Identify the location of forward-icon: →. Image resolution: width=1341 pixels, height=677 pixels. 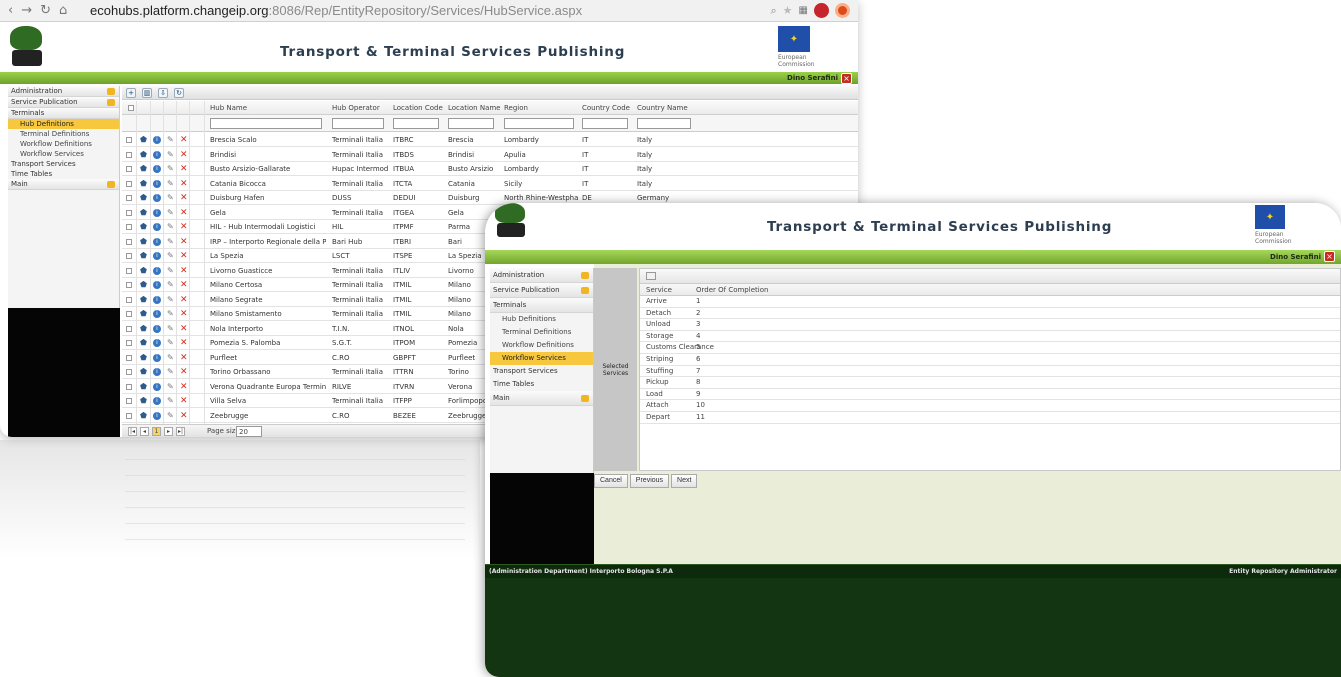
(26, 10).